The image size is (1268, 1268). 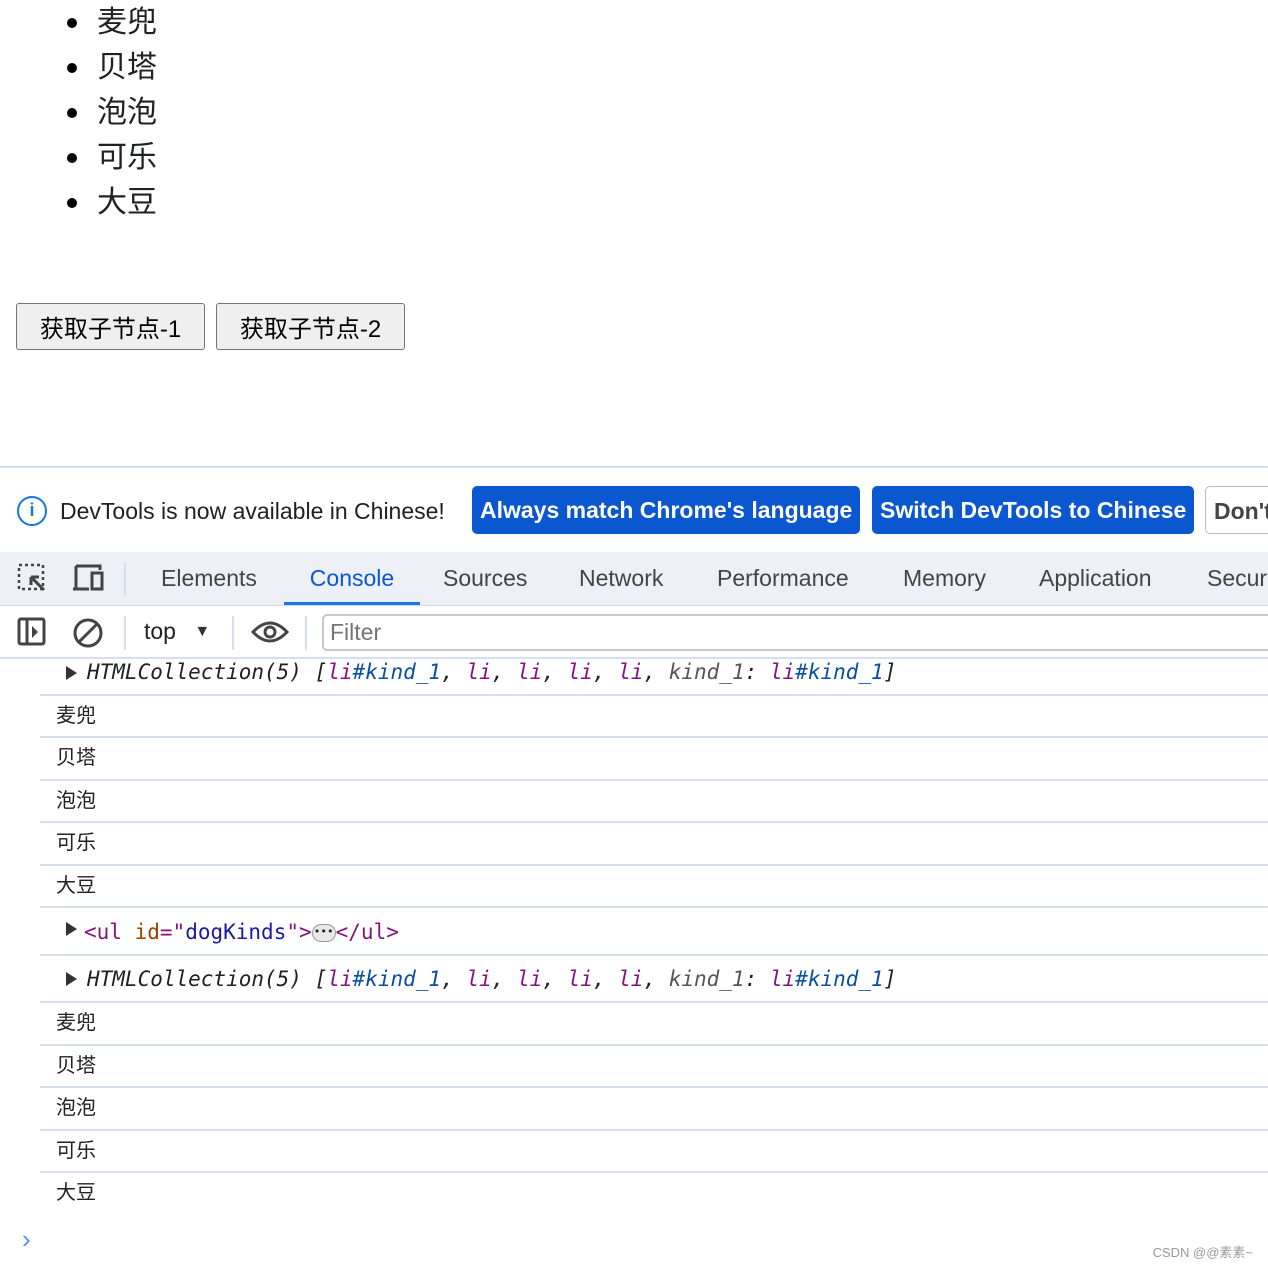 I want to click on info-icon: i, so click(x=32, y=511).